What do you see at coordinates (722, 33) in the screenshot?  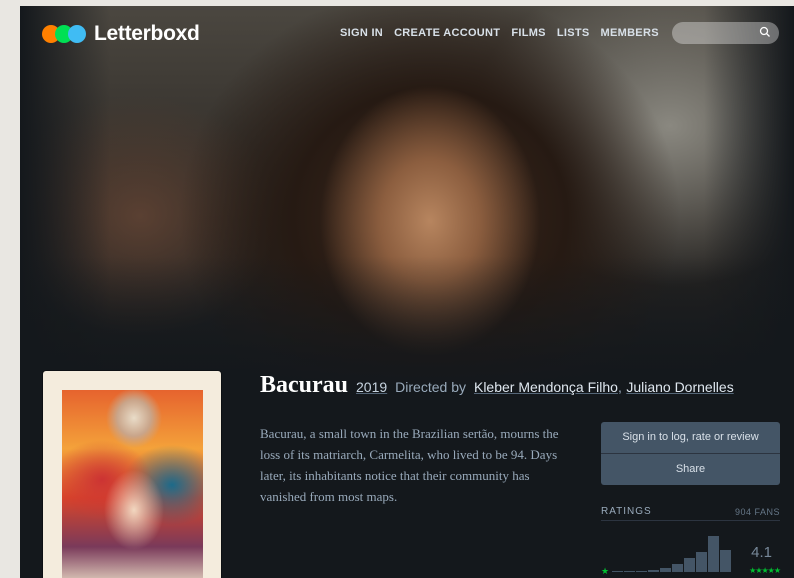 I see `search-input` at bounding box center [722, 33].